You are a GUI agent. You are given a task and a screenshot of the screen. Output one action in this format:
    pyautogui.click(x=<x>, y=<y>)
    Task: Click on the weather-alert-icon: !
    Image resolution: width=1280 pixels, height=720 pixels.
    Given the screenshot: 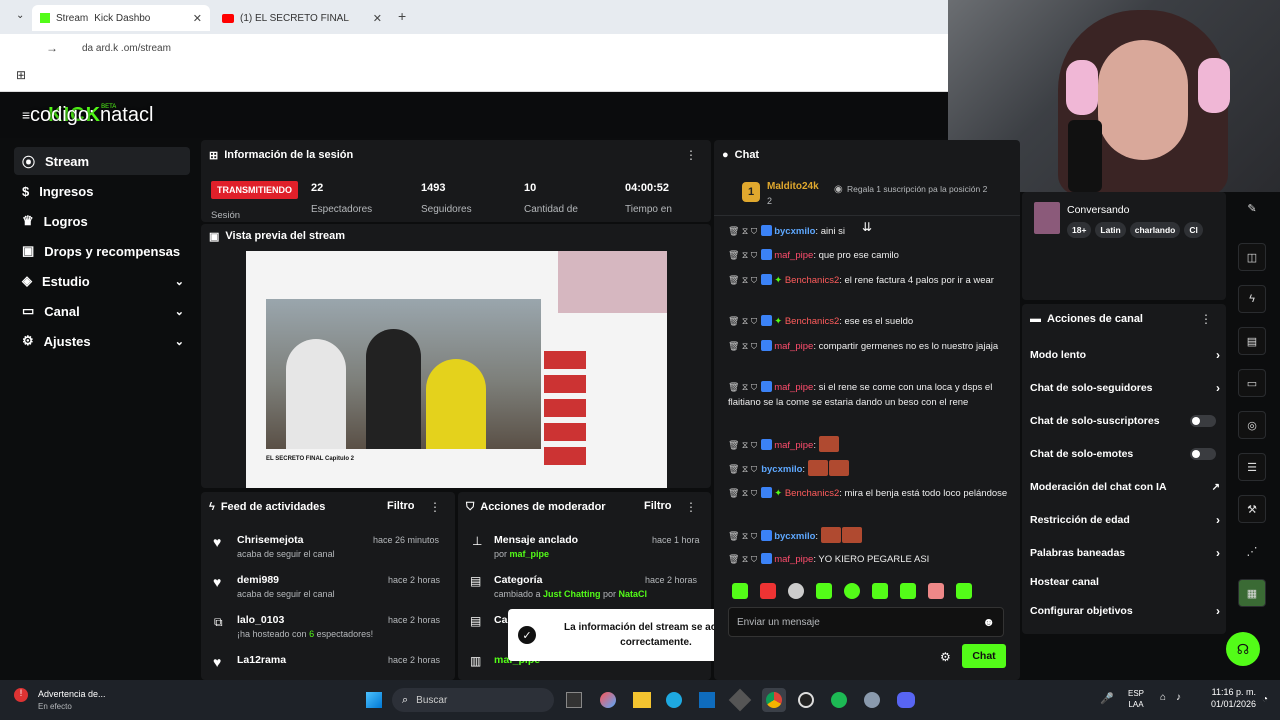 What is the action you would take?
    pyautogui.click(x=21, y=695)
    